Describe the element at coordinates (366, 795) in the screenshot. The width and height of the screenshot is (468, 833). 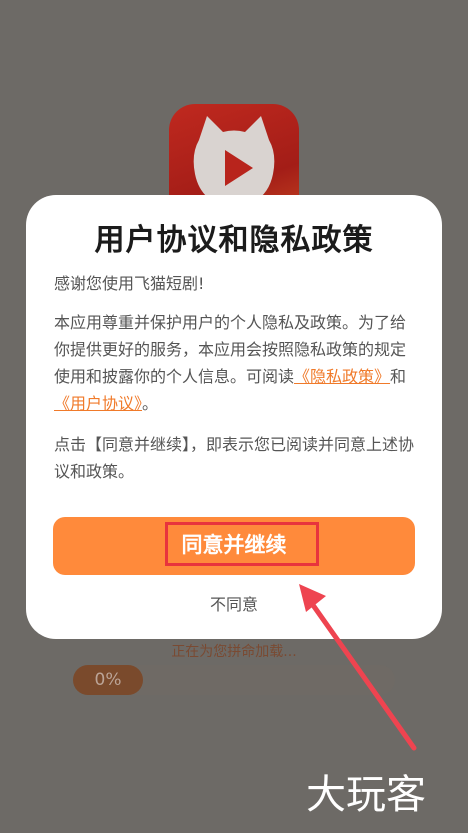
I see `watermark-text: 大玩客` at that location.